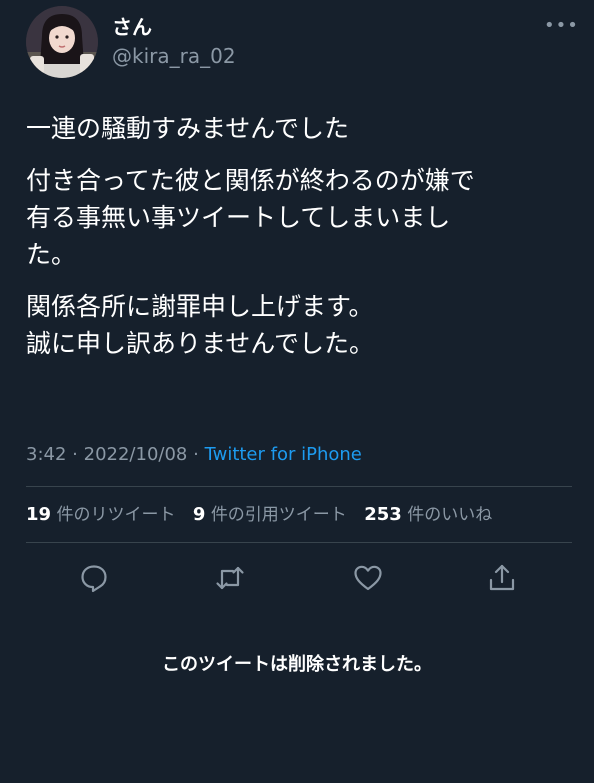 Image resolution: width=594 pixels, height=783 pixels. Describe the element at coordinates (450, 515) in the screenshot. I see `likes-label: 件のいいね` at that location.